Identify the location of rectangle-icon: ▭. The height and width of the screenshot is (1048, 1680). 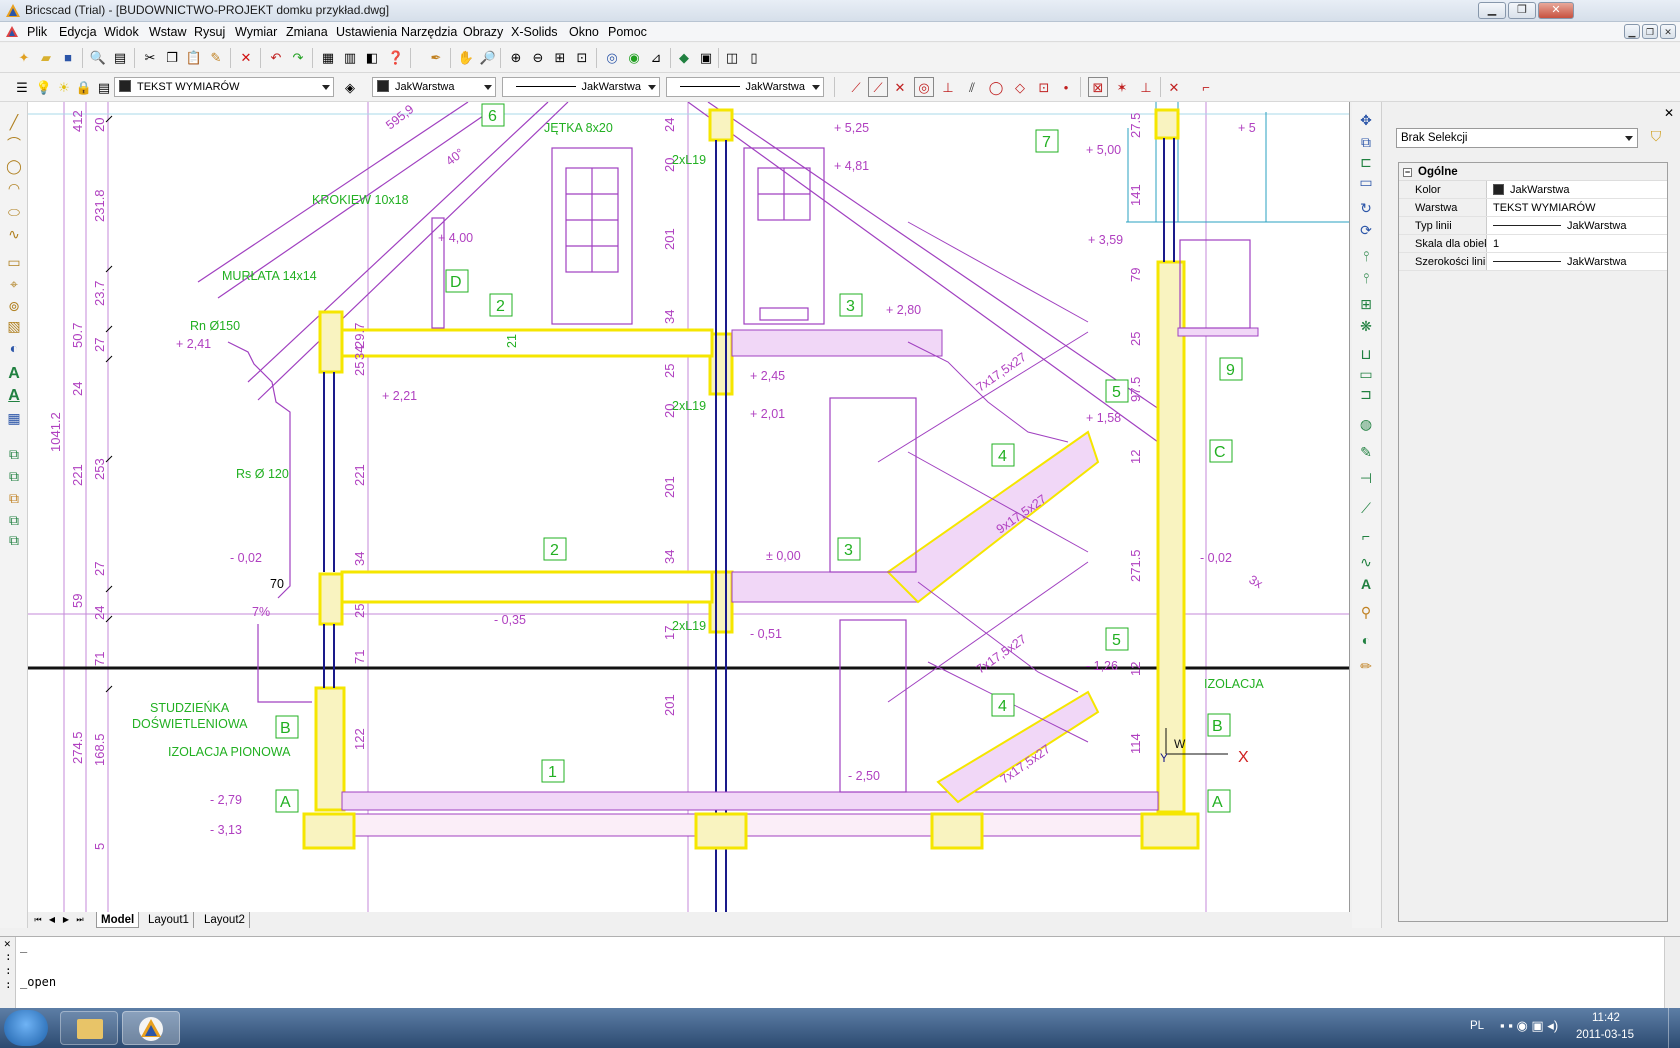
(14, 262).